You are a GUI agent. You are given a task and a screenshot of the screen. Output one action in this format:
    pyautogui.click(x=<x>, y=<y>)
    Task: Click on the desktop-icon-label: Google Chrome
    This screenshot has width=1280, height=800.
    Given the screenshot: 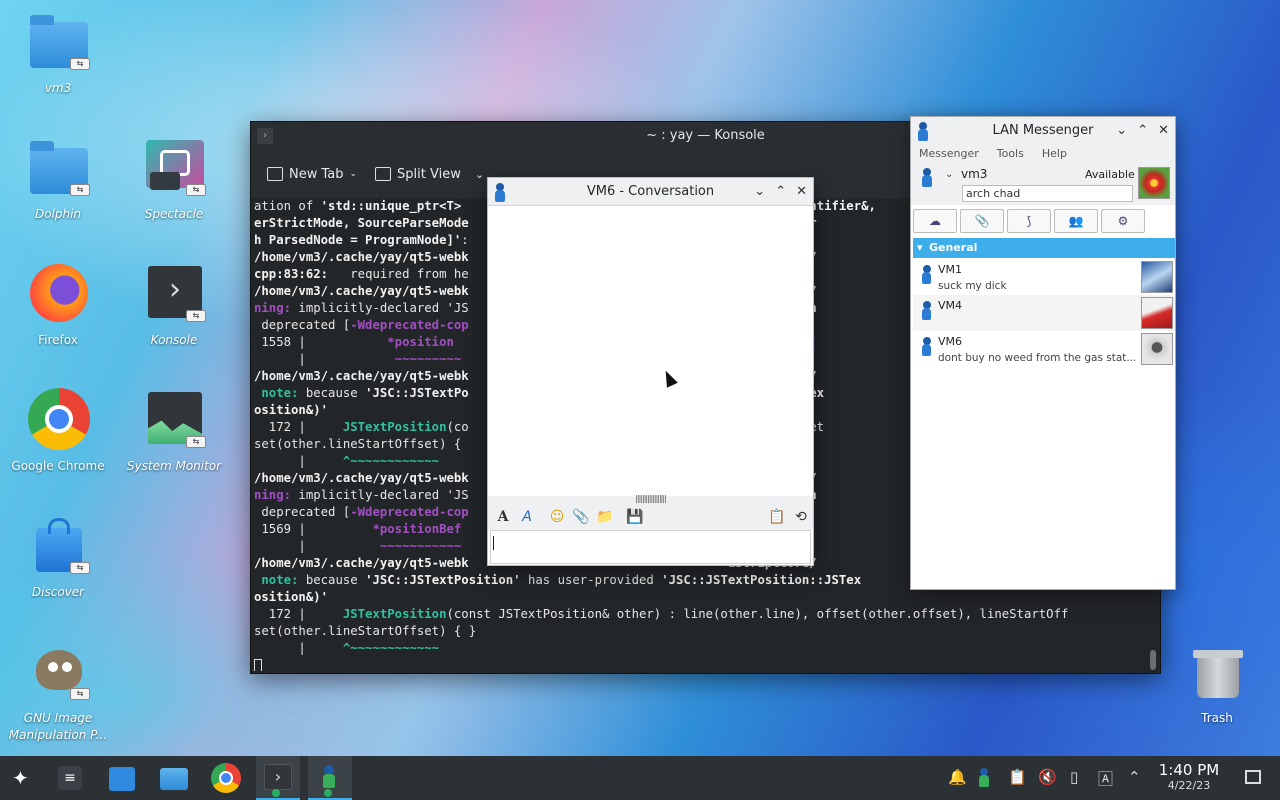 What is the action you would take?
    pyautogui.click(x=58, y=466)
    